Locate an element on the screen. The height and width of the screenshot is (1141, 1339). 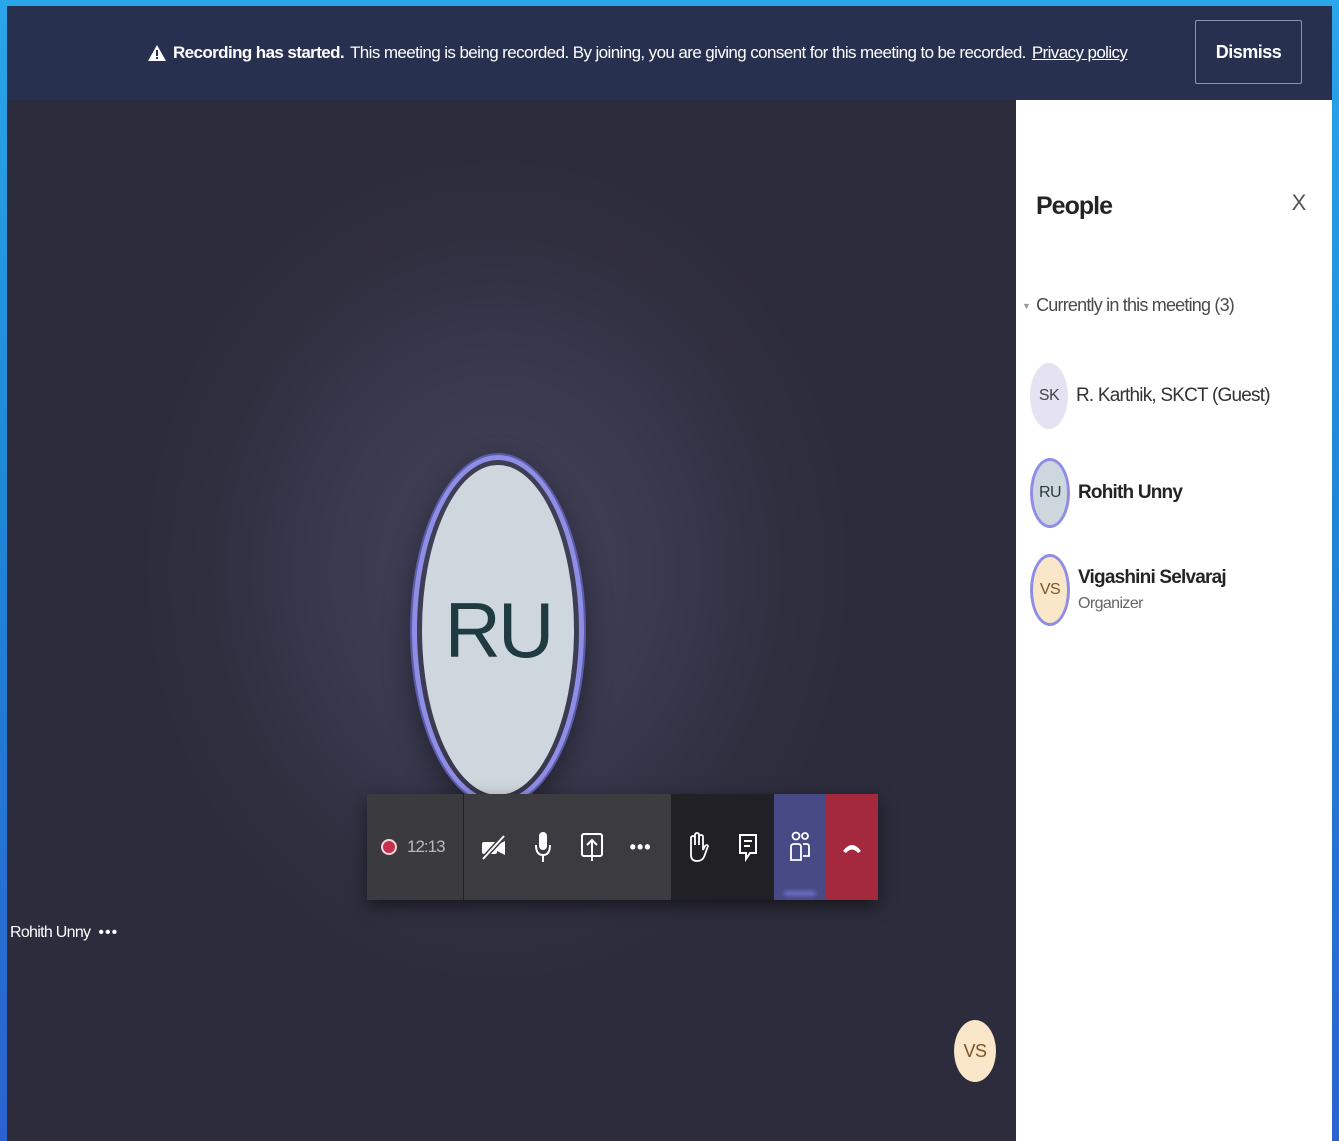
camera-off-icon is located at coordinates (494, 847).